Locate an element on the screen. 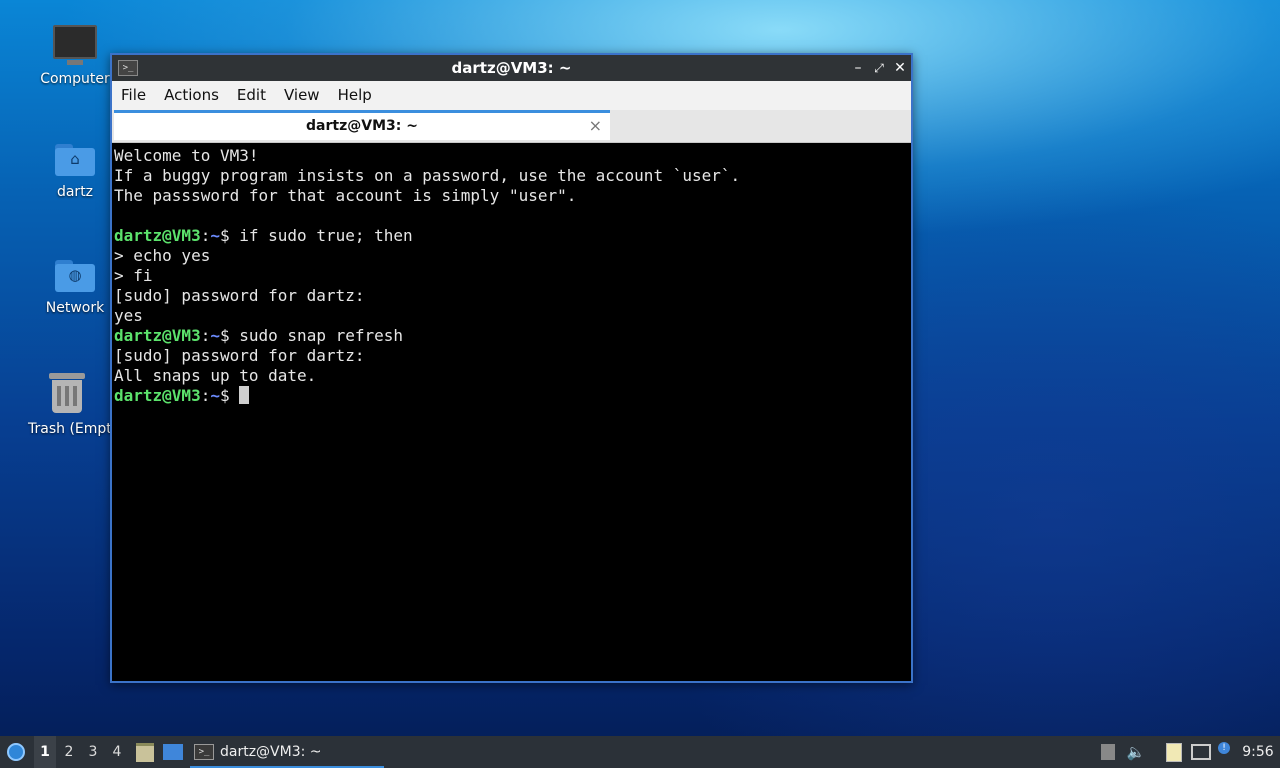 The width and height of the screenshot is (1280, 768). desktop-icon-label: Network is located at coordinates (75, 308).